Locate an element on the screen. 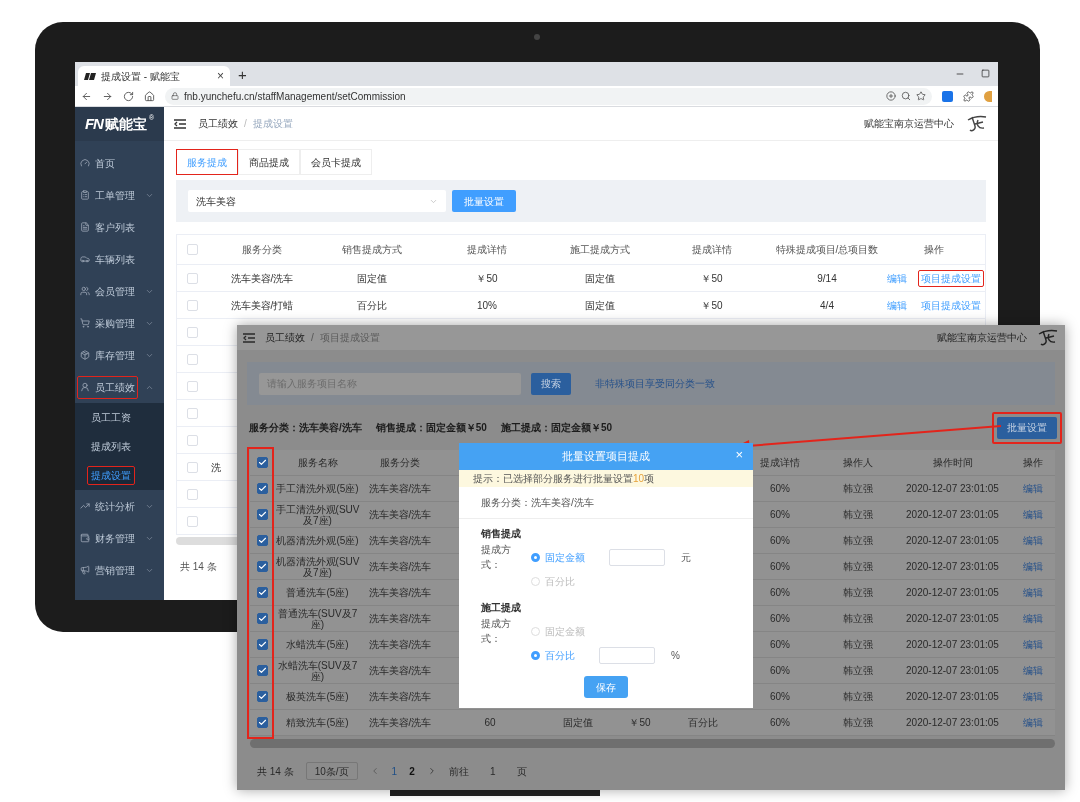 Image resolution: width=1080 pixels, height=802 pixels. table-cell-text: 水蜡洗车(SUV及7座) is located at coordinates (317, 670).